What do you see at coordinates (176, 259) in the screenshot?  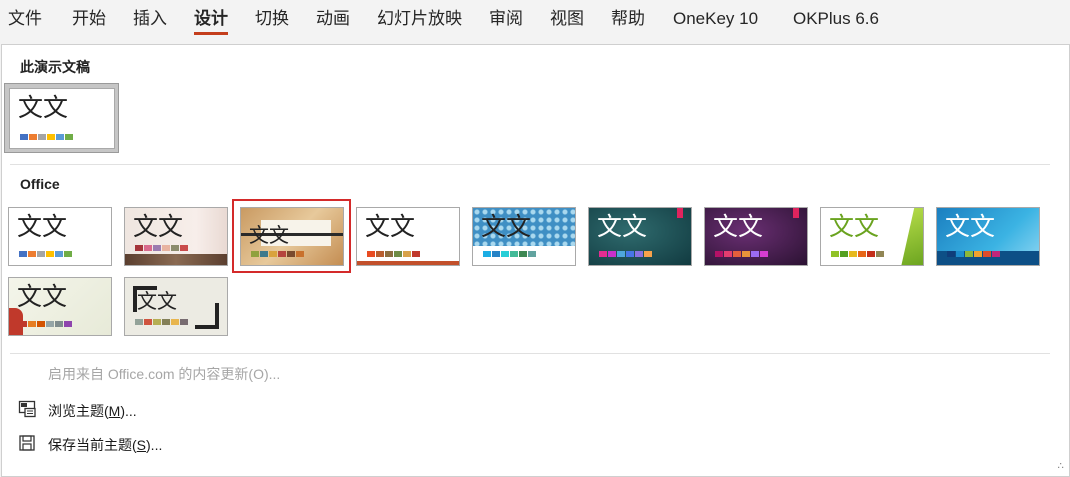 I see `wood-strip` at bounding box center [176, 259].